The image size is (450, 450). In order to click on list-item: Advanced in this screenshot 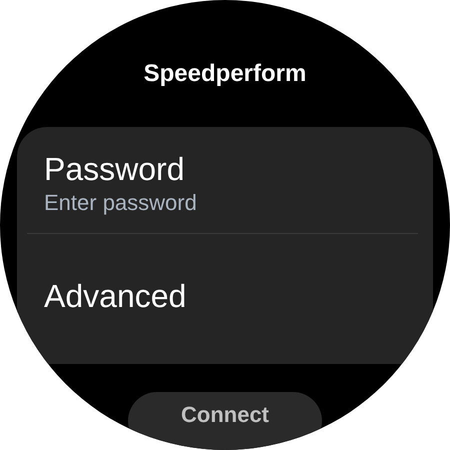, I will do `click(115, 296)`.